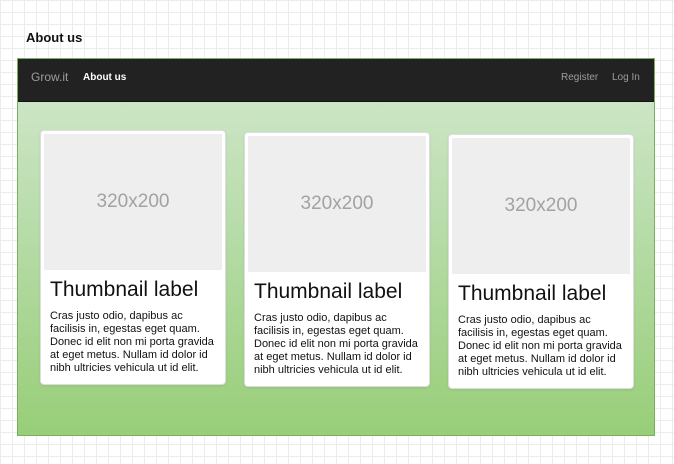 This screenshot has height=464, width=674. Describe the element at coordinates (579, 77) in the screenshot. I see `register-link: Register` at that location.